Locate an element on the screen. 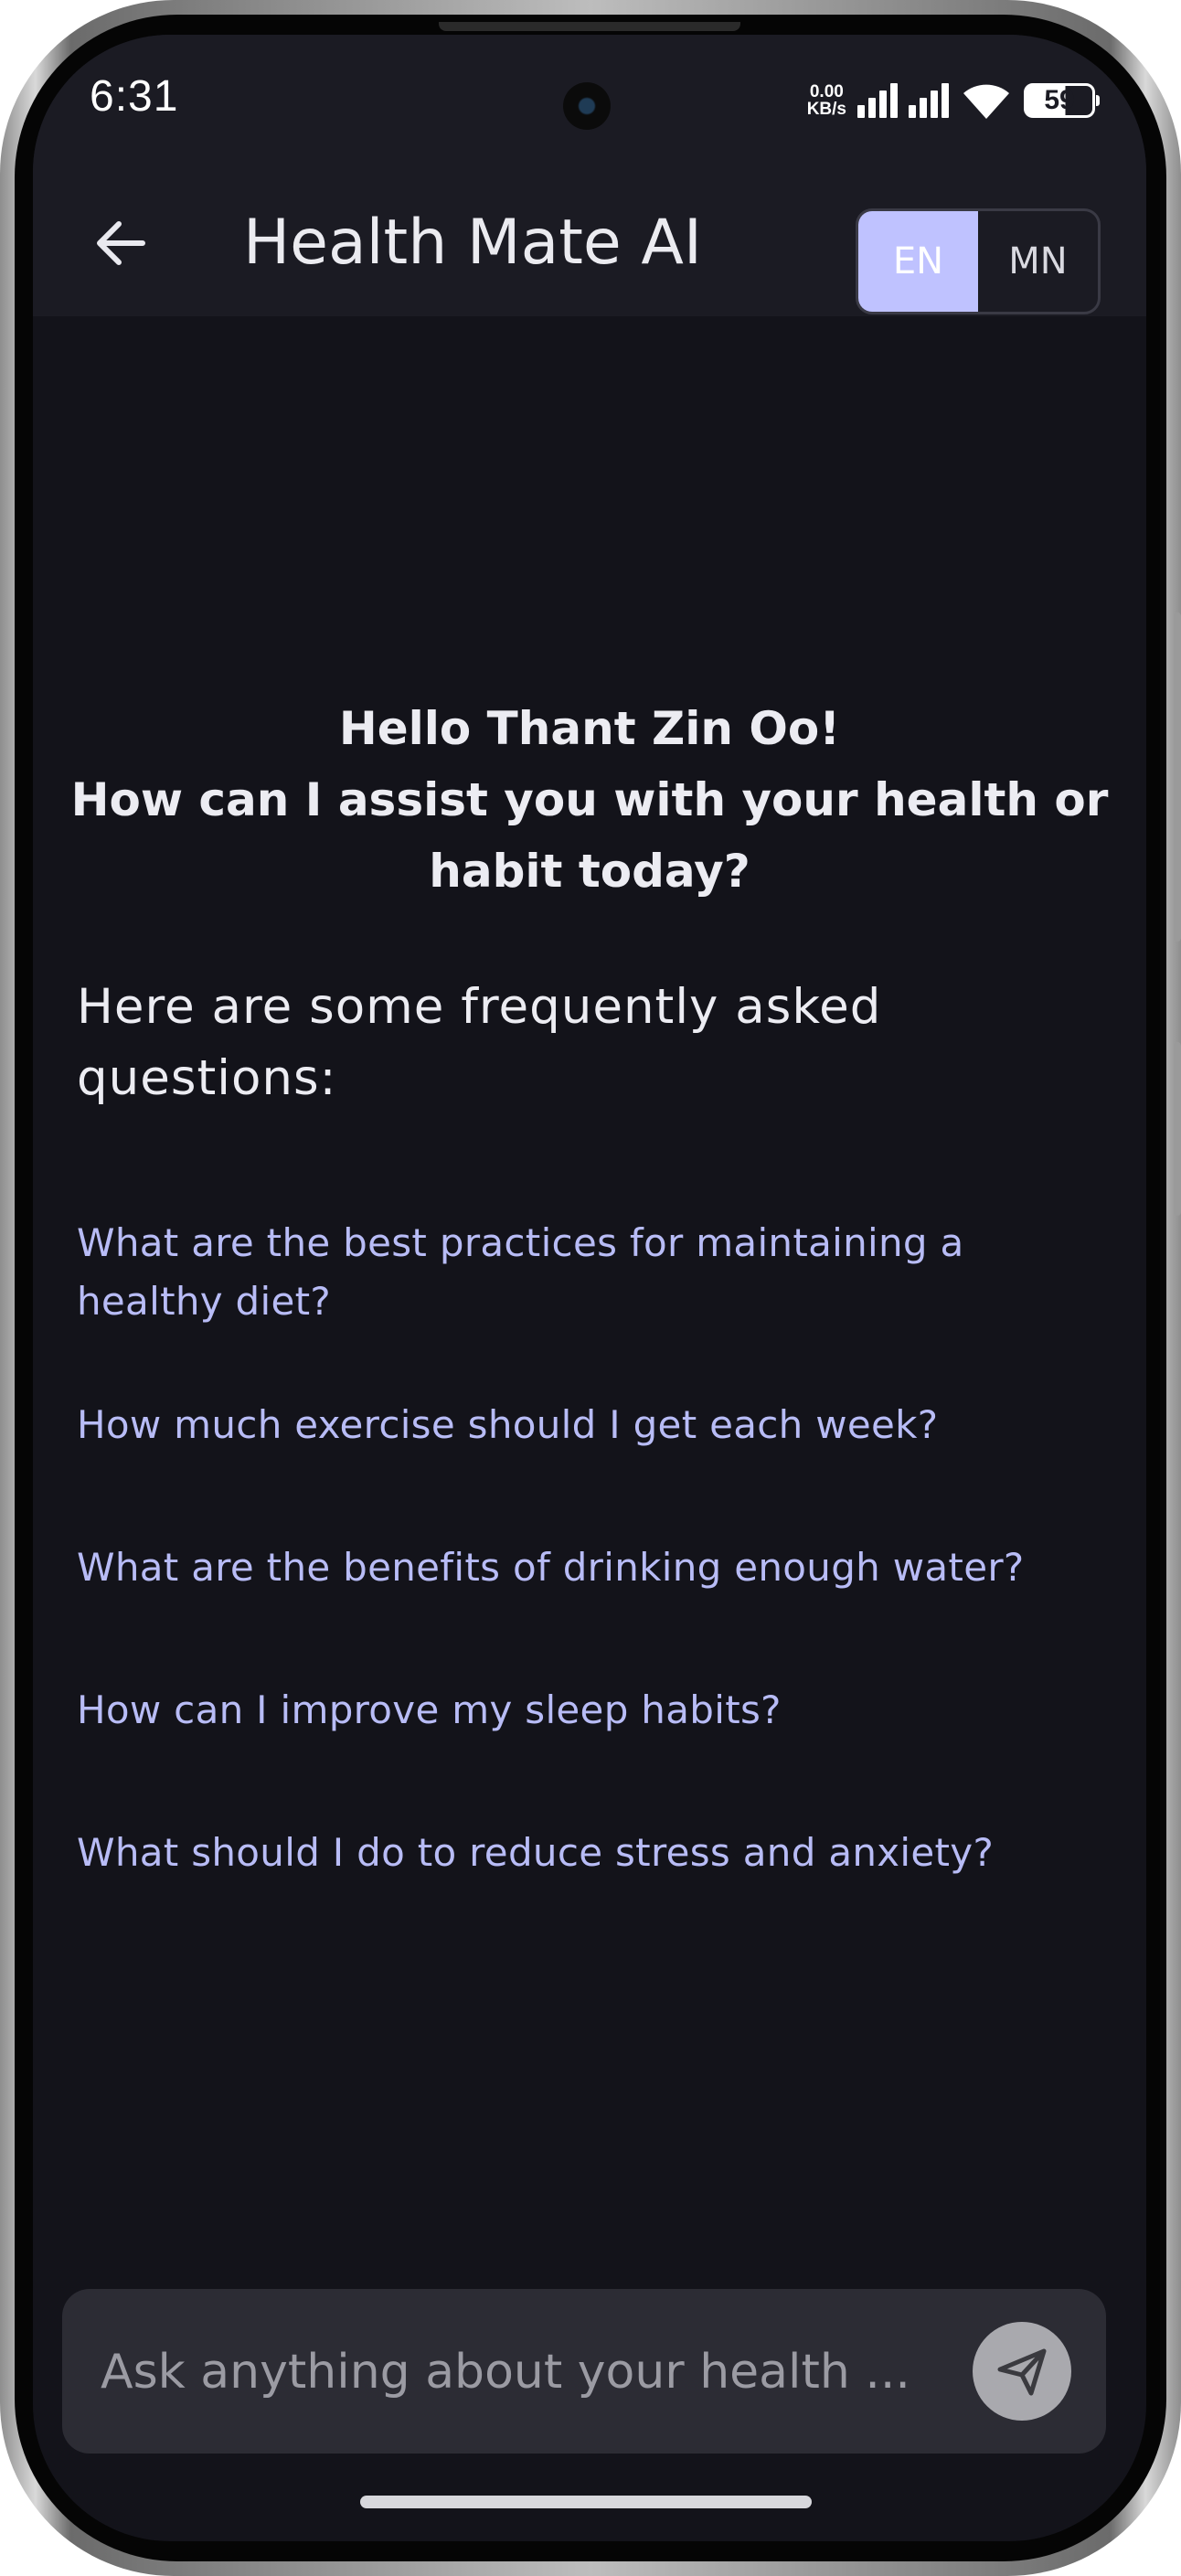 This screenshot has height=2576, width=1181. front-camera is located at coordinates (587, 106).